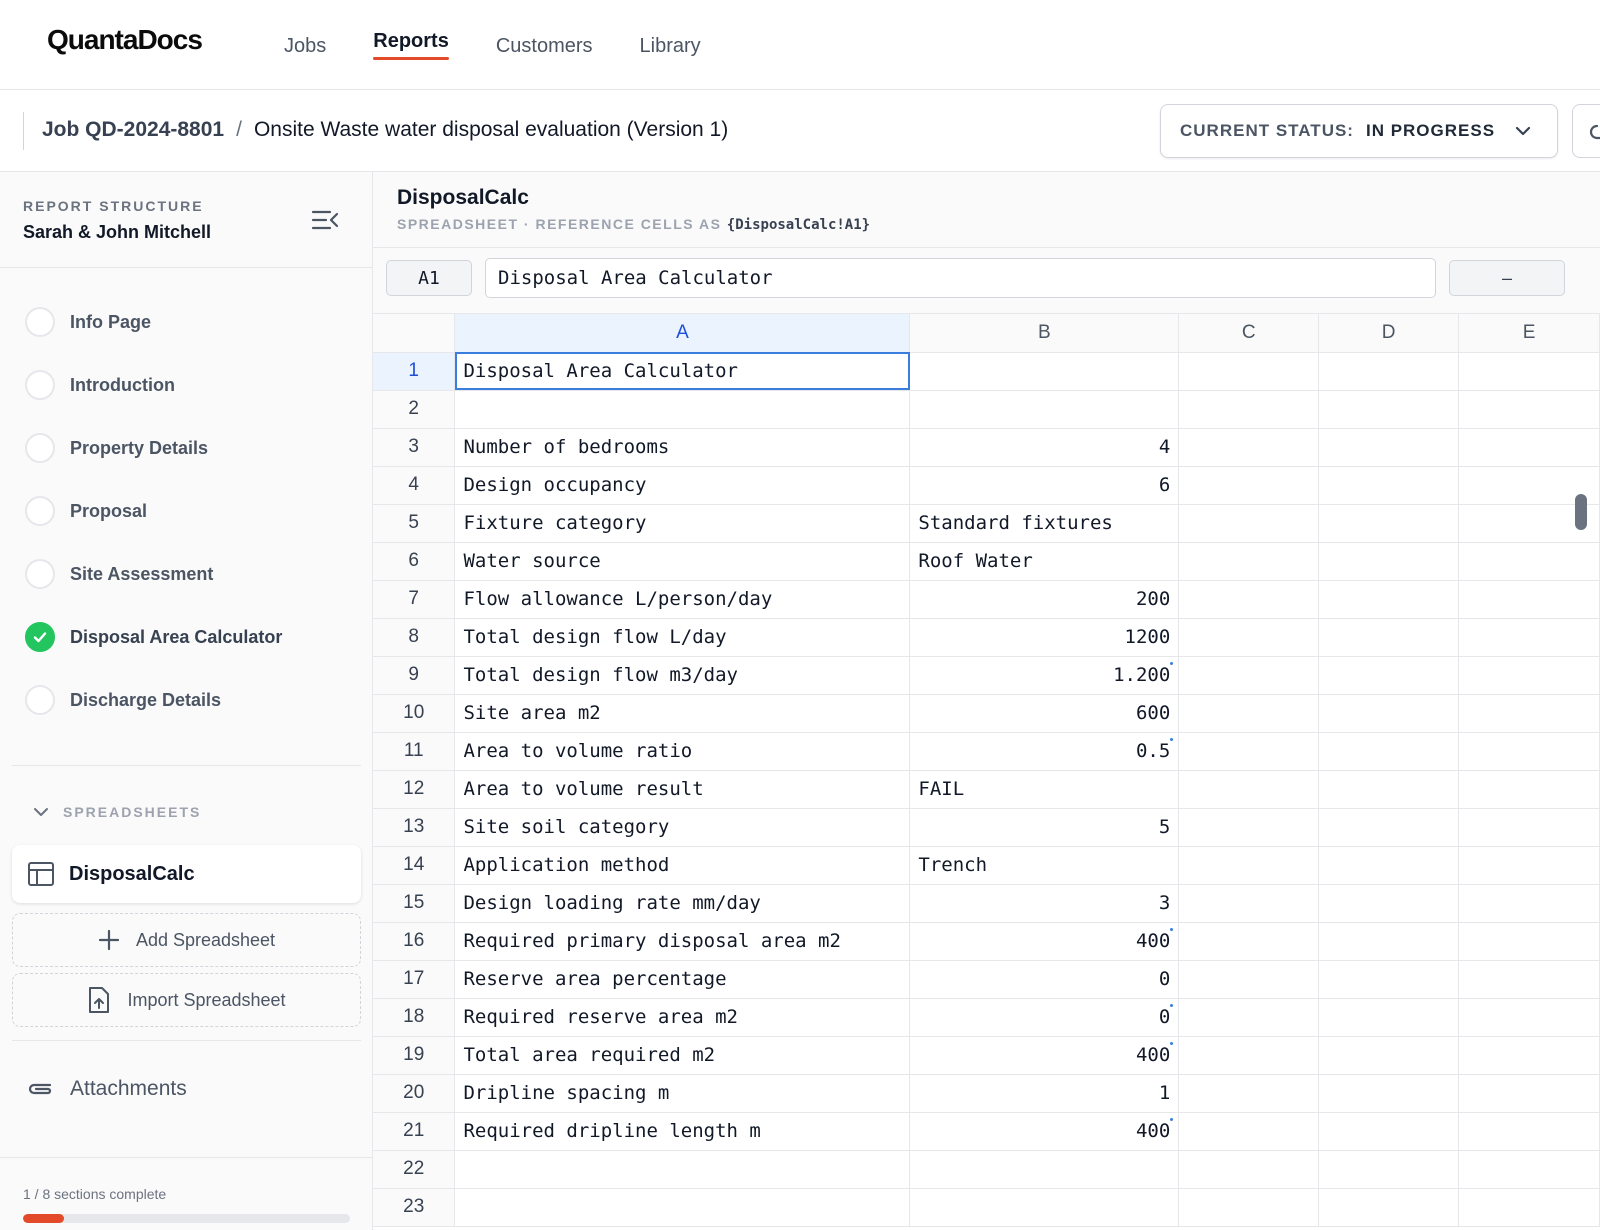 This screenshot has width=1600, height=1230. What do you see at coordinates (414, 713) in the screenshot?
I see `row-header: 10` at bounding box center [414, 713].